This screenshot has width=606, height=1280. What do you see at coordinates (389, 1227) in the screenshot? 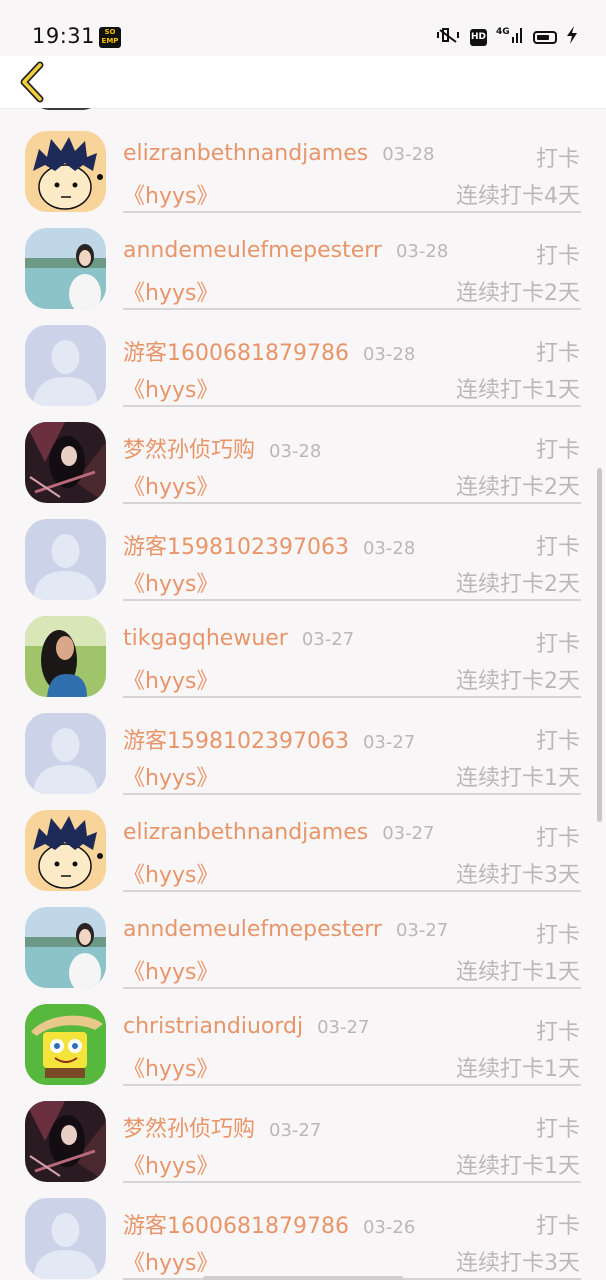
I see `checkin-date: 03-26` at bounding box center [389, 1227].